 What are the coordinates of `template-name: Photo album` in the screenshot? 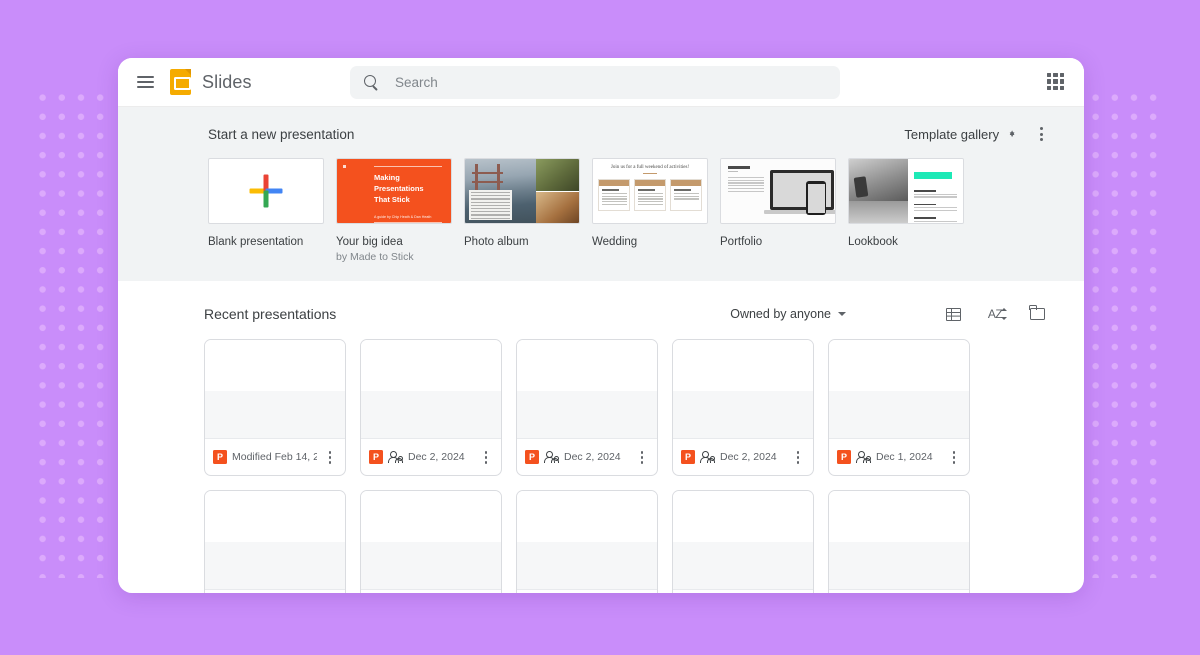 It's located at (496, 242).